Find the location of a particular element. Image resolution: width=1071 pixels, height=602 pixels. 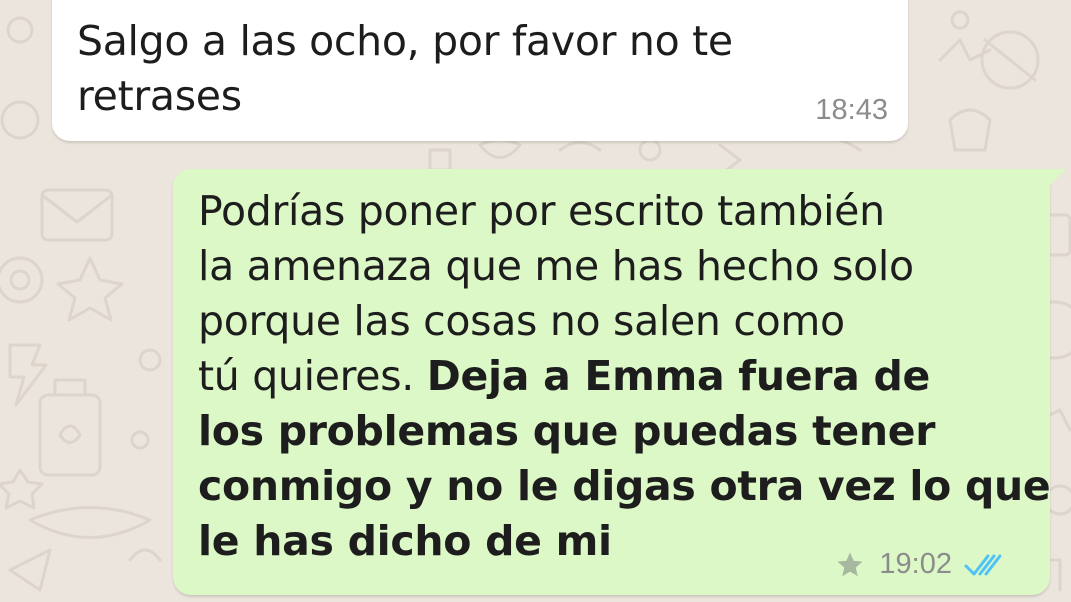

message-time: 19:02 is located at coordinates (915, 564).